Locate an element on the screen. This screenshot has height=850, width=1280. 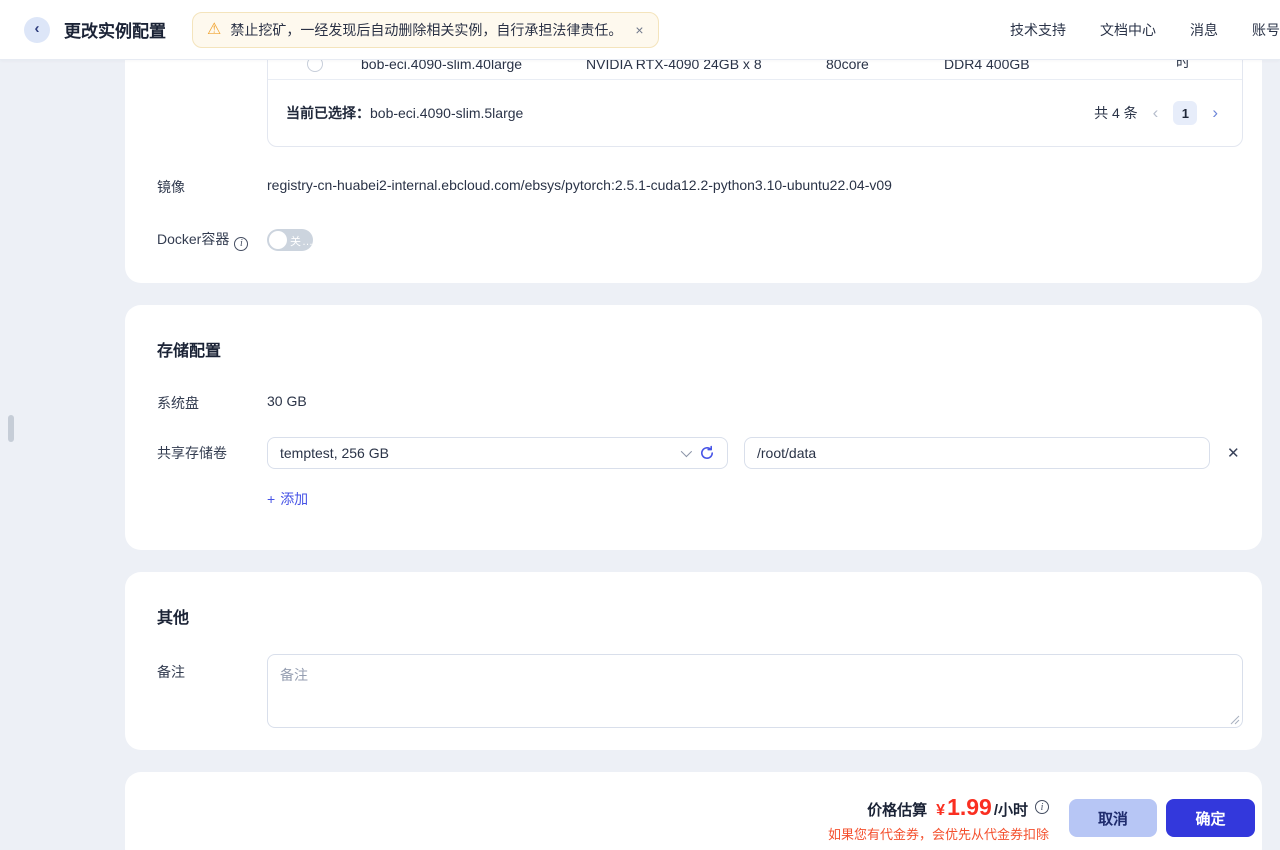
storage-section-title: 存储配置 is located at coordinates (189, 351).